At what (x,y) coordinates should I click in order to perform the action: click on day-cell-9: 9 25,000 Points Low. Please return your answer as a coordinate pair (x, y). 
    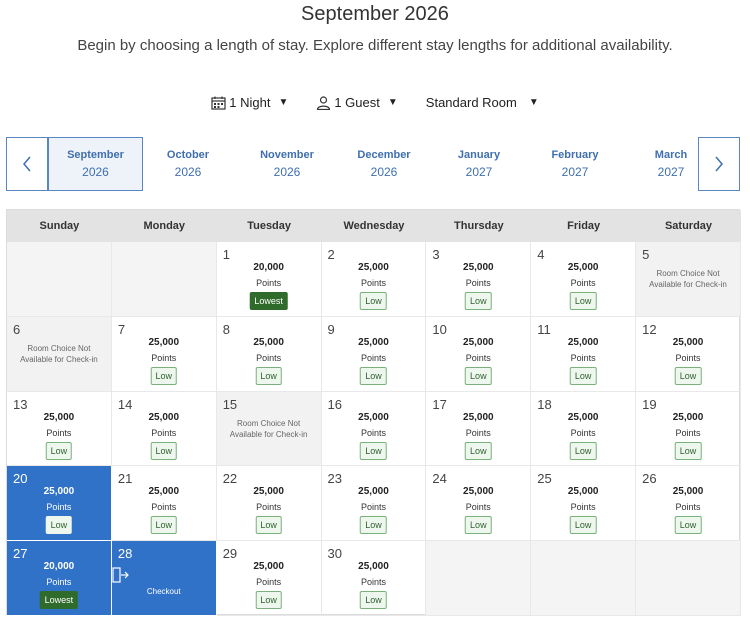
    Looking at the image, I should click on (374, 354).